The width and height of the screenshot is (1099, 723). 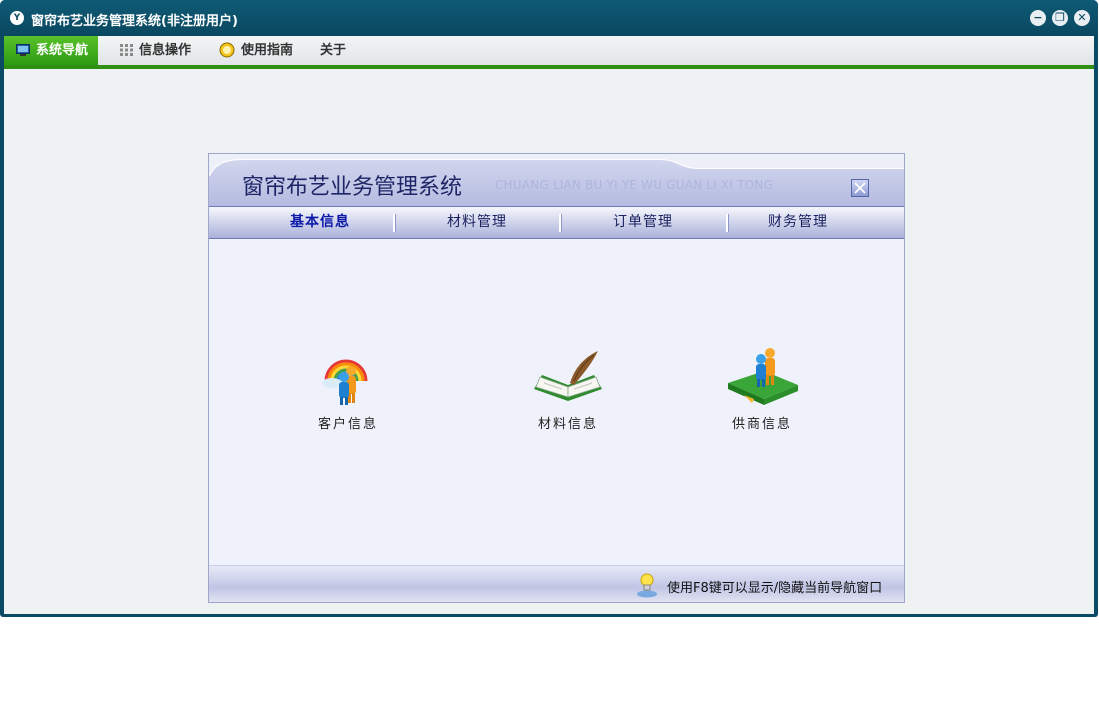 I want to click on menu-item-label: 关于, so click(x=333, y=50).